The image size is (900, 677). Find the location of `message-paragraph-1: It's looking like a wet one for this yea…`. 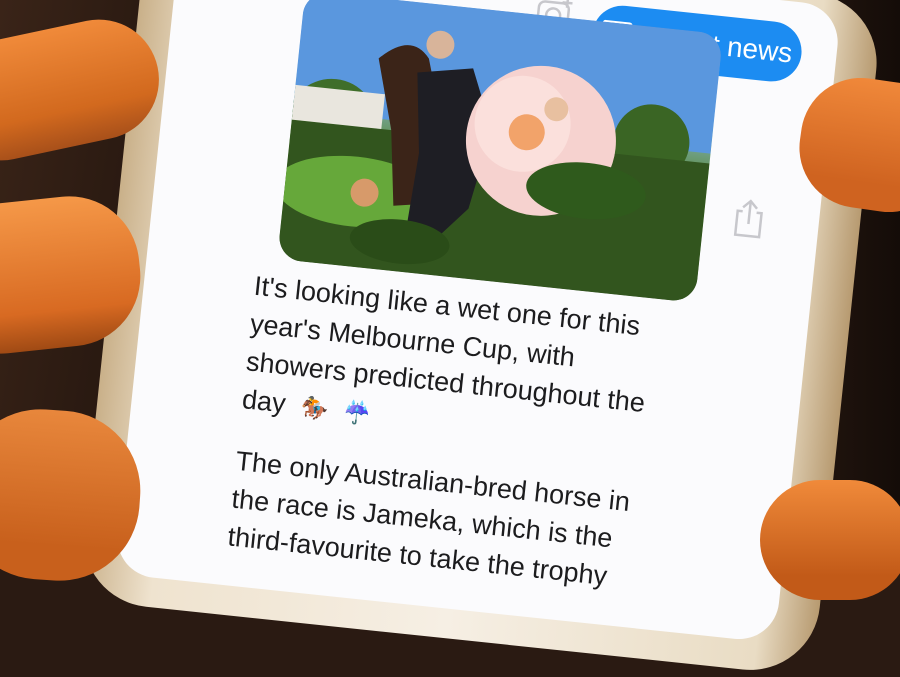

message-paragraph-1: It's looking like a wet one for this yea… is located at coordinates (457, 365).